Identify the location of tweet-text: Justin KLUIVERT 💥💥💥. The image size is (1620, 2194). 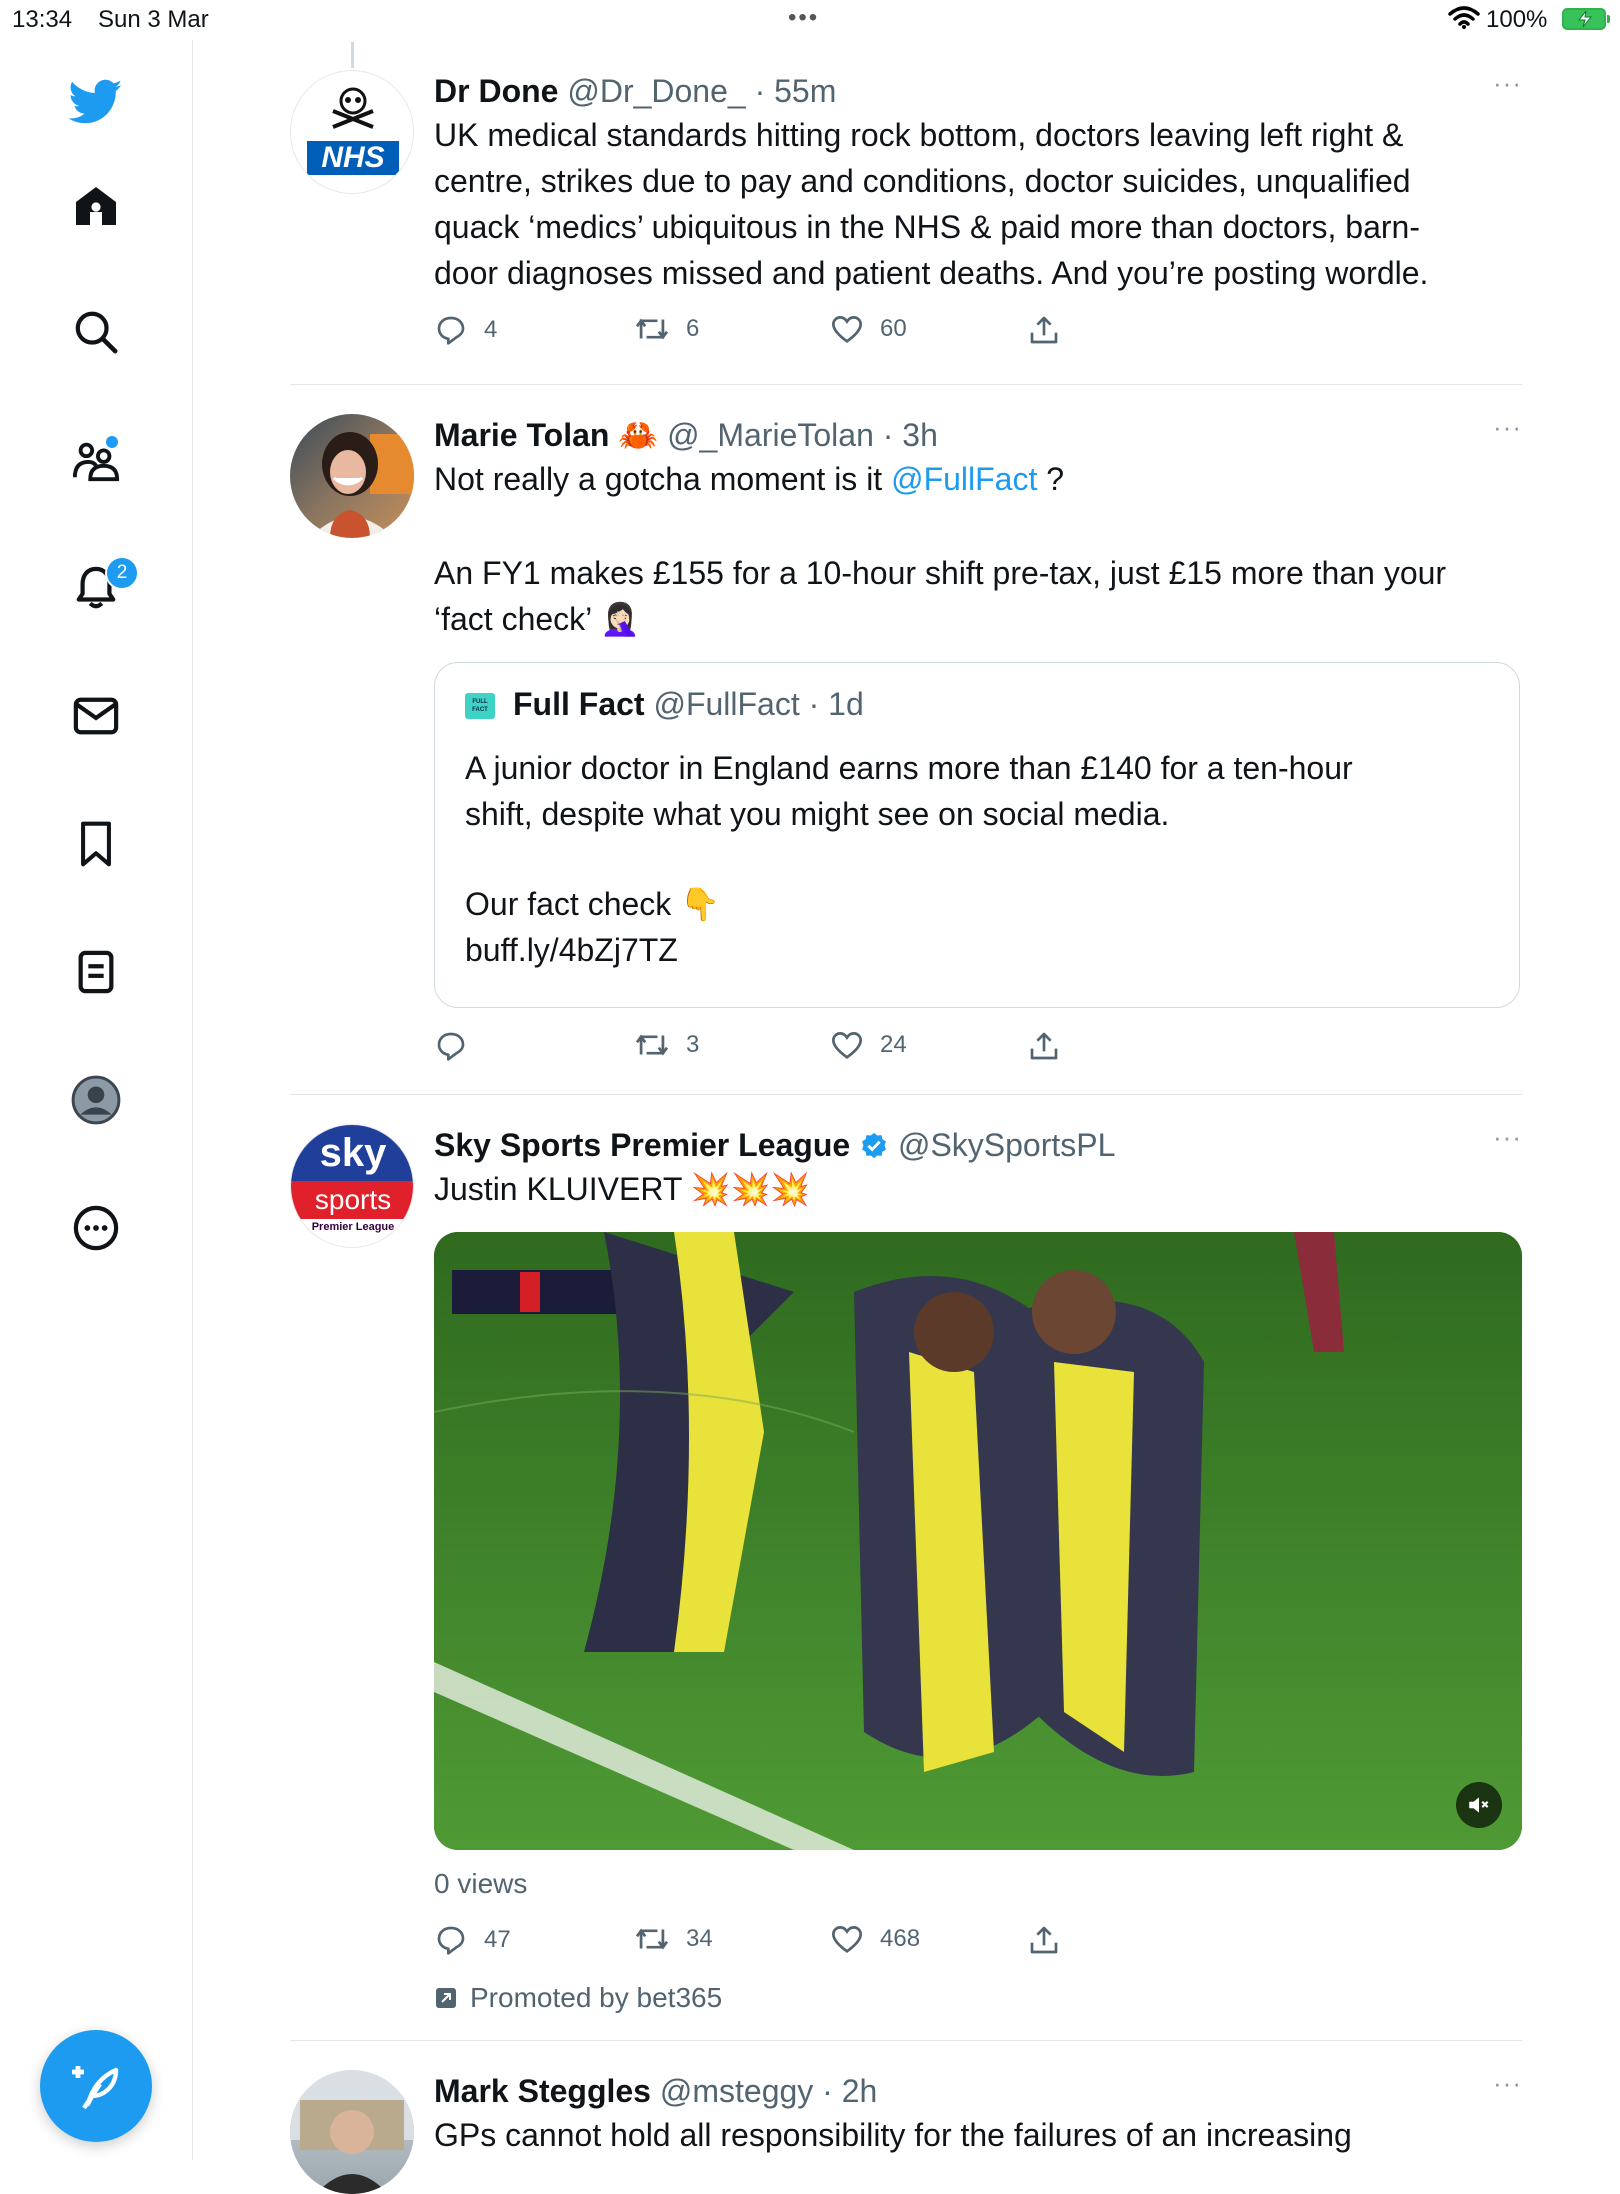
(622, 1189).